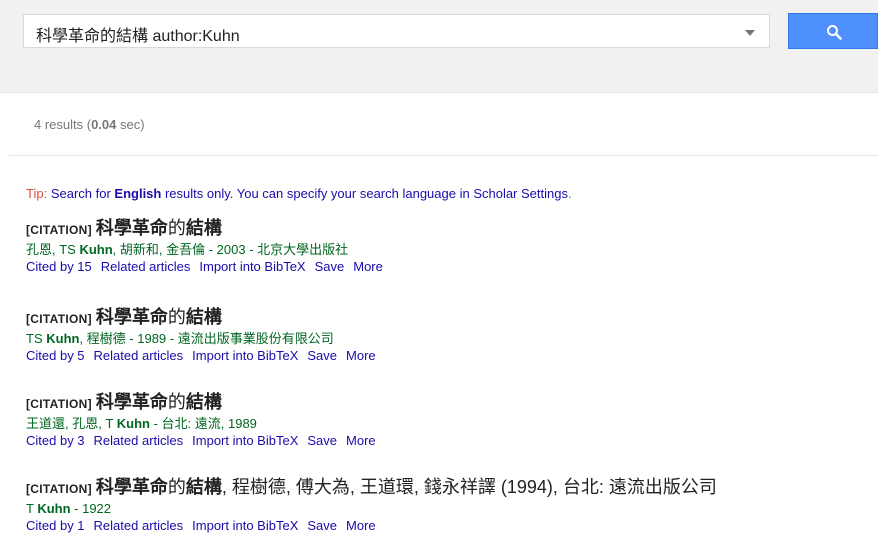 Image resolution: width=878 pixels, height=544 pixels. What do you see at coordinates (36, 338) in the screenshot?
I see `authors-text: TS` at bounding box center [36, 338].